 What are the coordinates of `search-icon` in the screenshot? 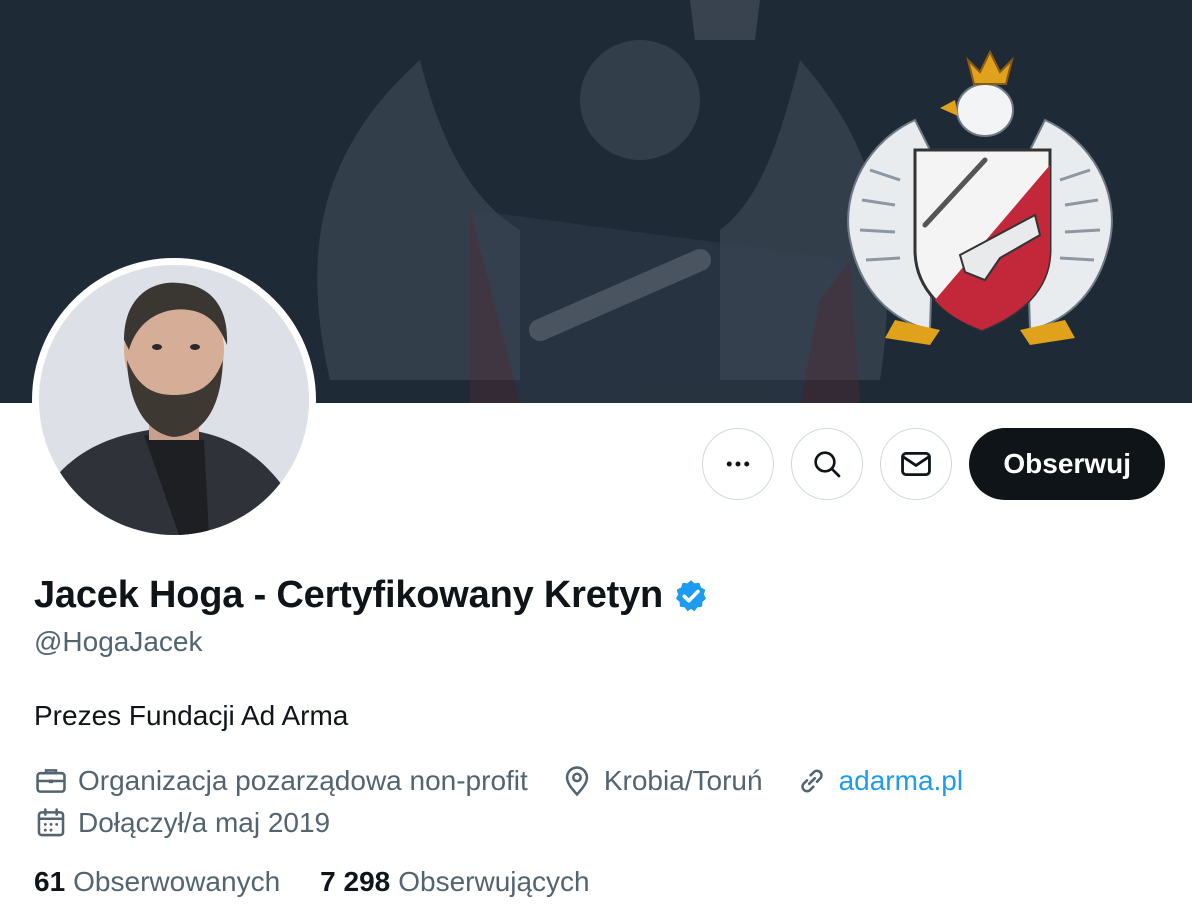 It's located at (827, 464).